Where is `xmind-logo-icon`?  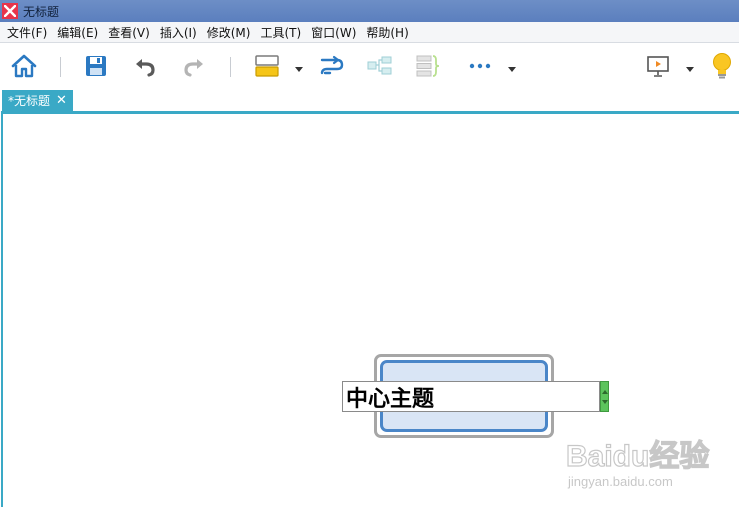
xmind-logo-icon is located at coordinates (10, 11).